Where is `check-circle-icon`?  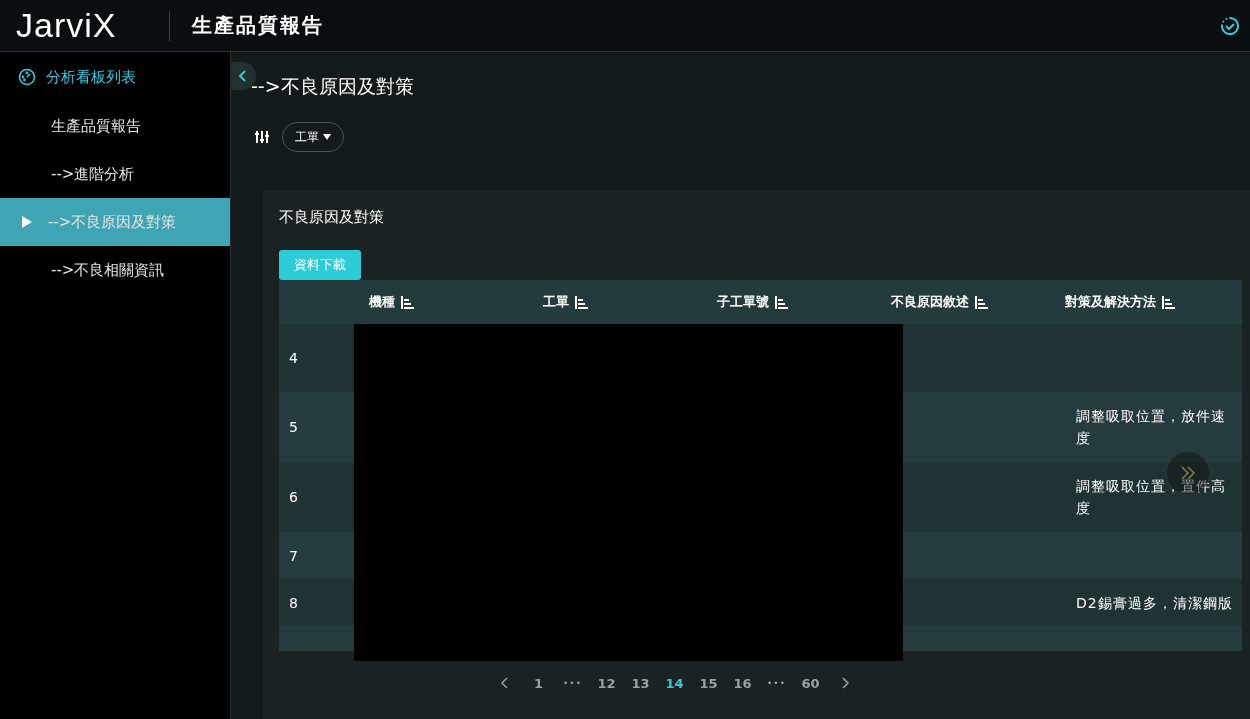 check-circle-icon is located at coordinates (1230, 25).